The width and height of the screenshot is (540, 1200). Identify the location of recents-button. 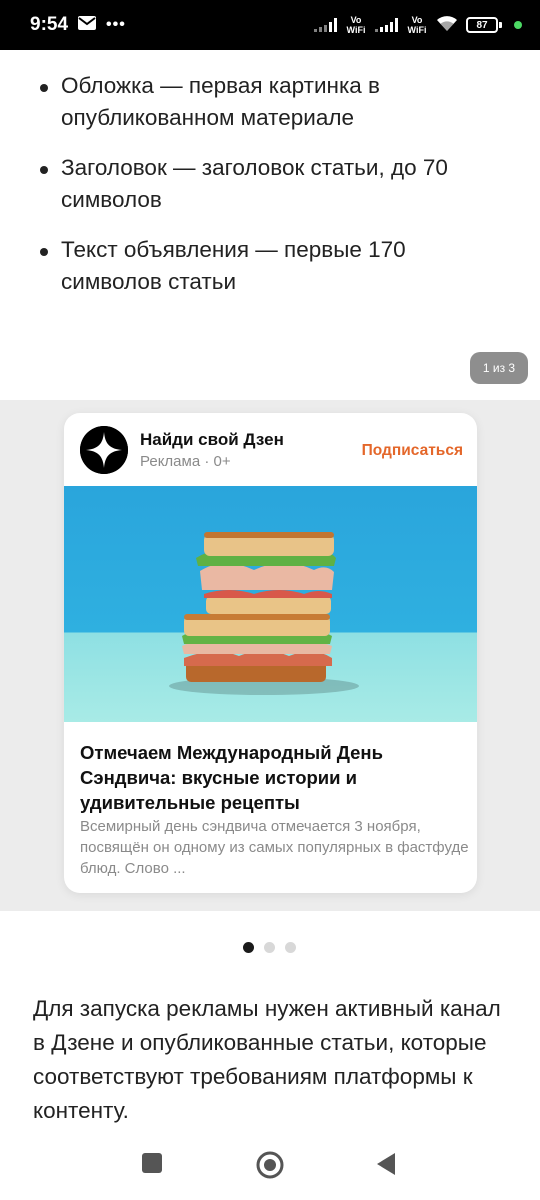
(152, 1165).